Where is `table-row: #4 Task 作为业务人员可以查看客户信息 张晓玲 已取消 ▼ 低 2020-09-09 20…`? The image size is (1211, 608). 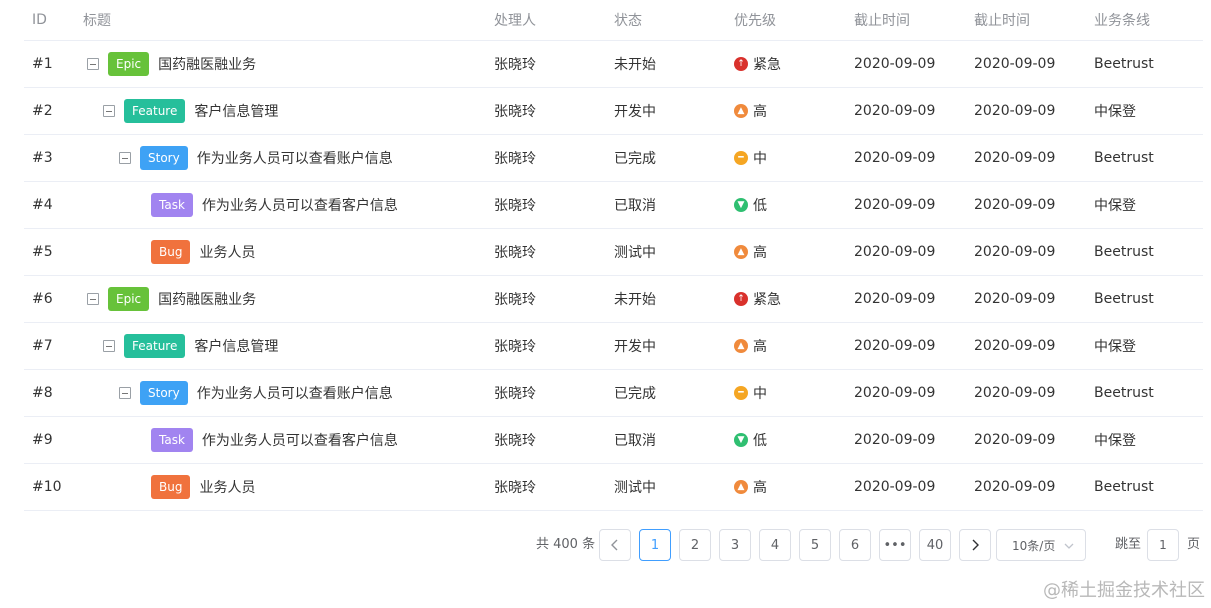
table-row: #4 Task 作为业务人员可以查看客户信息 张晓玲 已取消 ▼ 低 2020-09-09 20… is located at coordinates (613, 205).